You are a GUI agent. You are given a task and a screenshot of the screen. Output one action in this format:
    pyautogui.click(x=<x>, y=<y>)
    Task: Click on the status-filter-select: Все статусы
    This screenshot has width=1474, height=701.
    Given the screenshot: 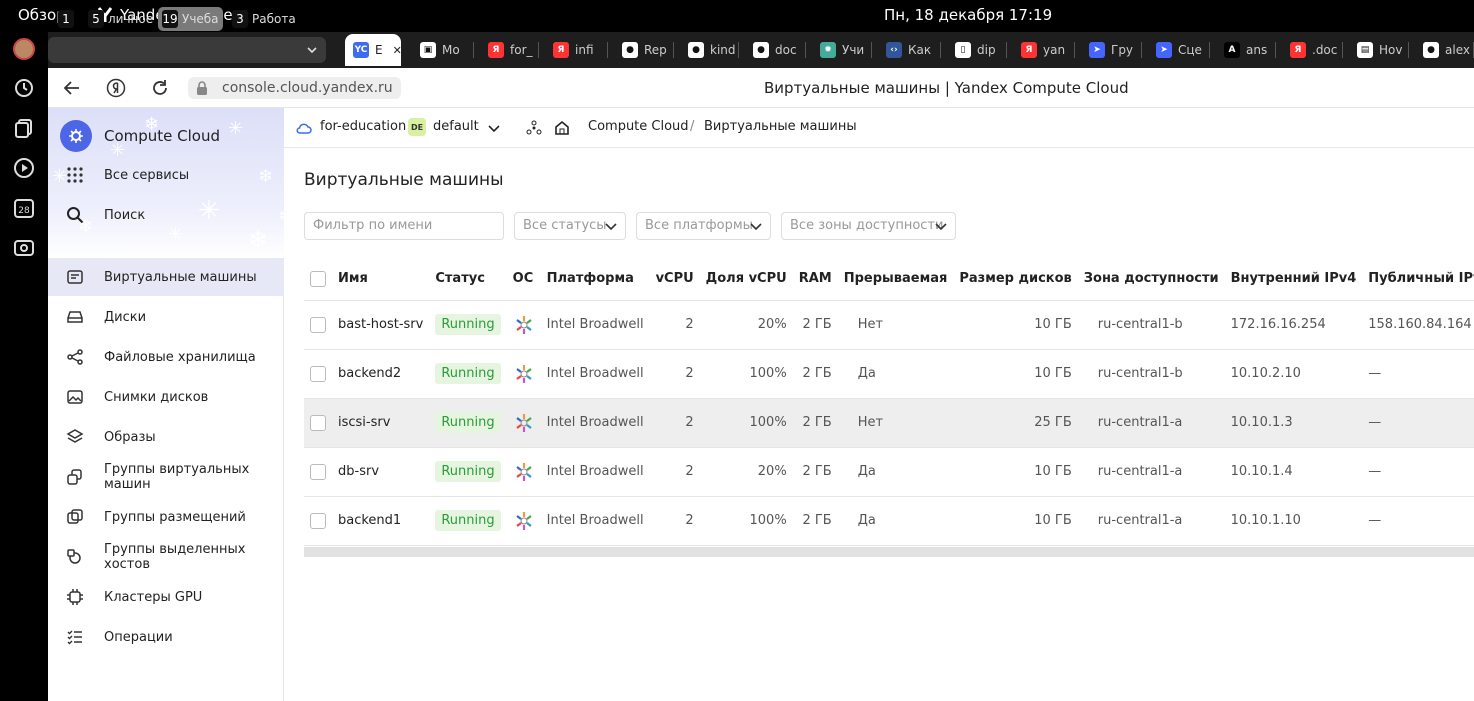 What is the action you would take?
    pyautogui.click(x=570, y=226)
    